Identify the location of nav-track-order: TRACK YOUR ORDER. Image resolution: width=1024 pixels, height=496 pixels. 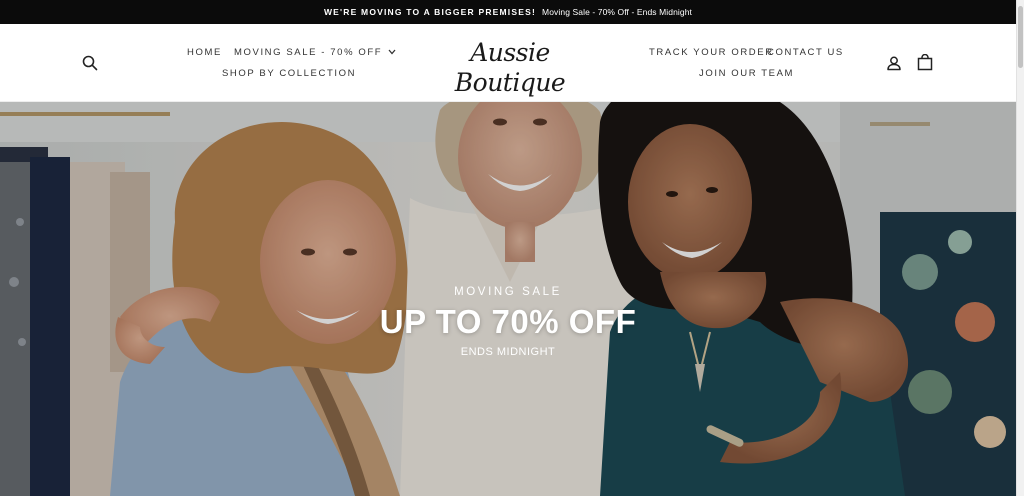
(711, 52).